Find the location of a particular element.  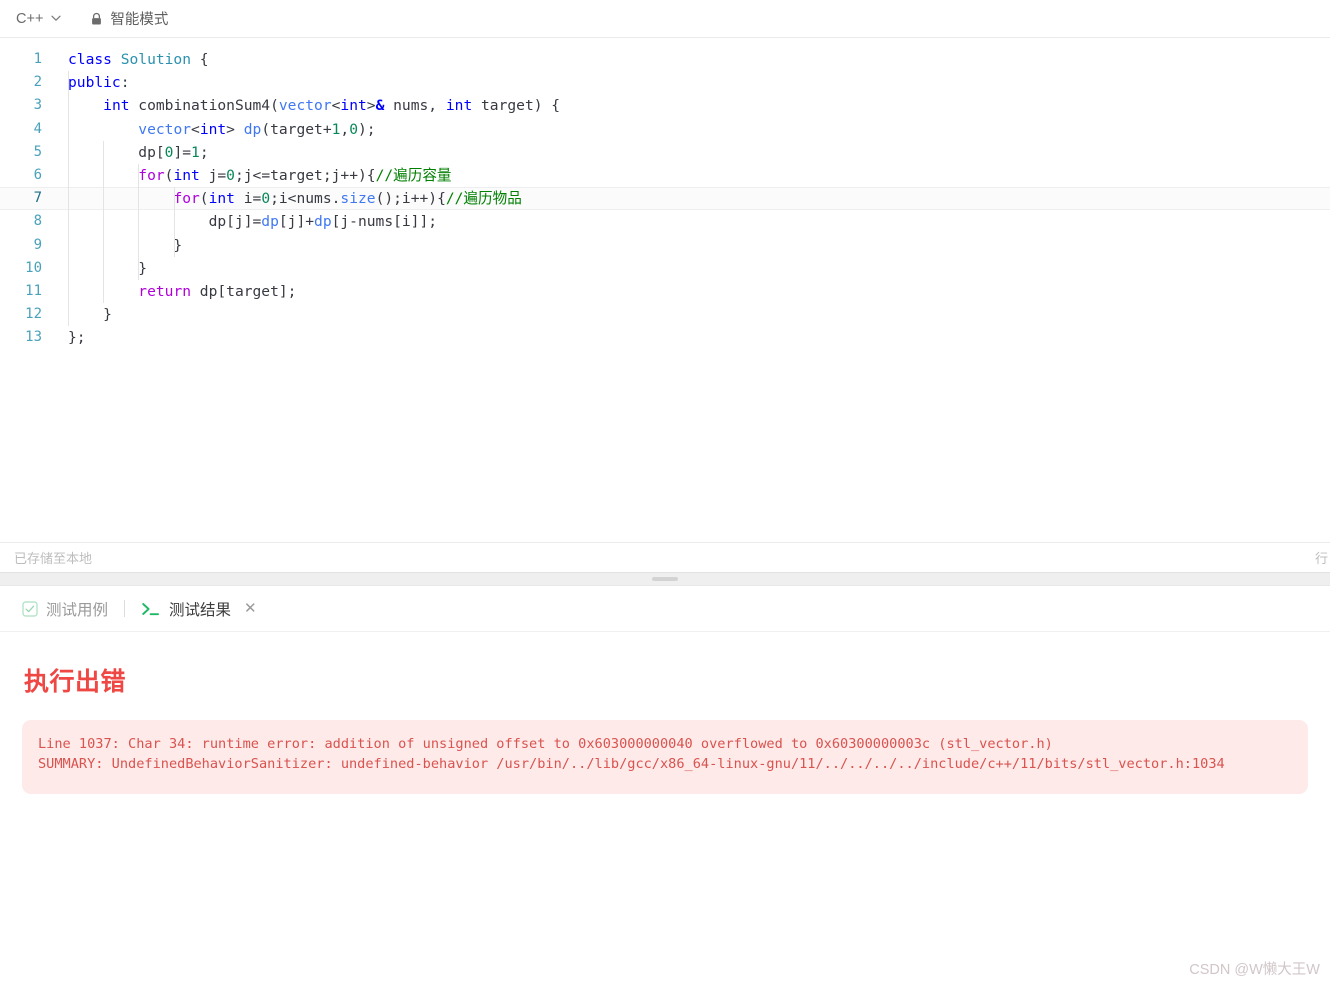

code-token: ();i++){ is located at coordinates (410, 199).